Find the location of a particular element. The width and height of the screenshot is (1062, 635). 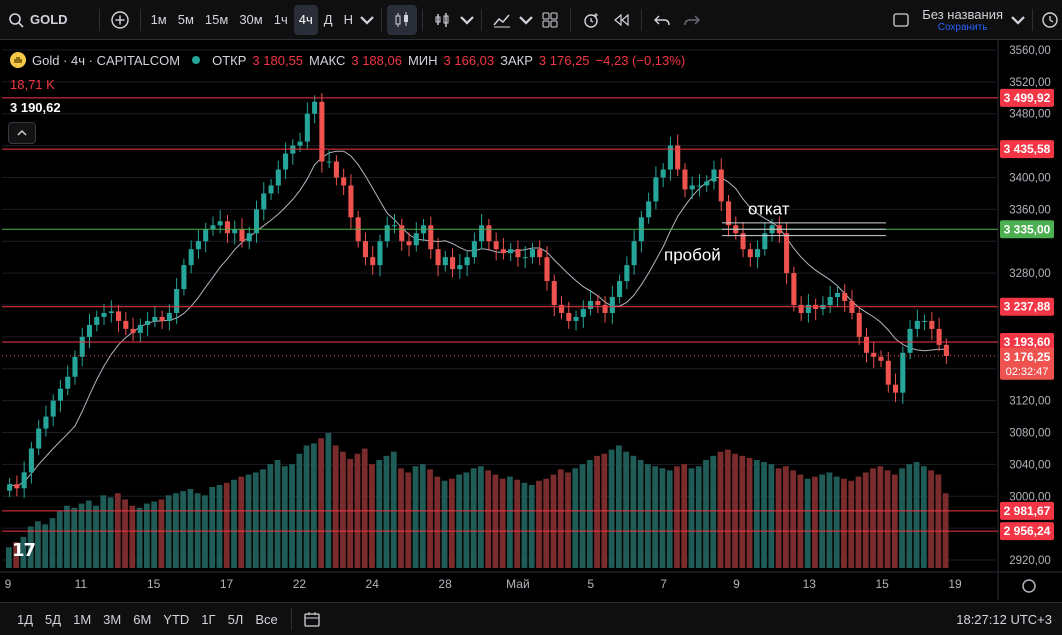

range-8: Все is located at coordinates (266, 619).